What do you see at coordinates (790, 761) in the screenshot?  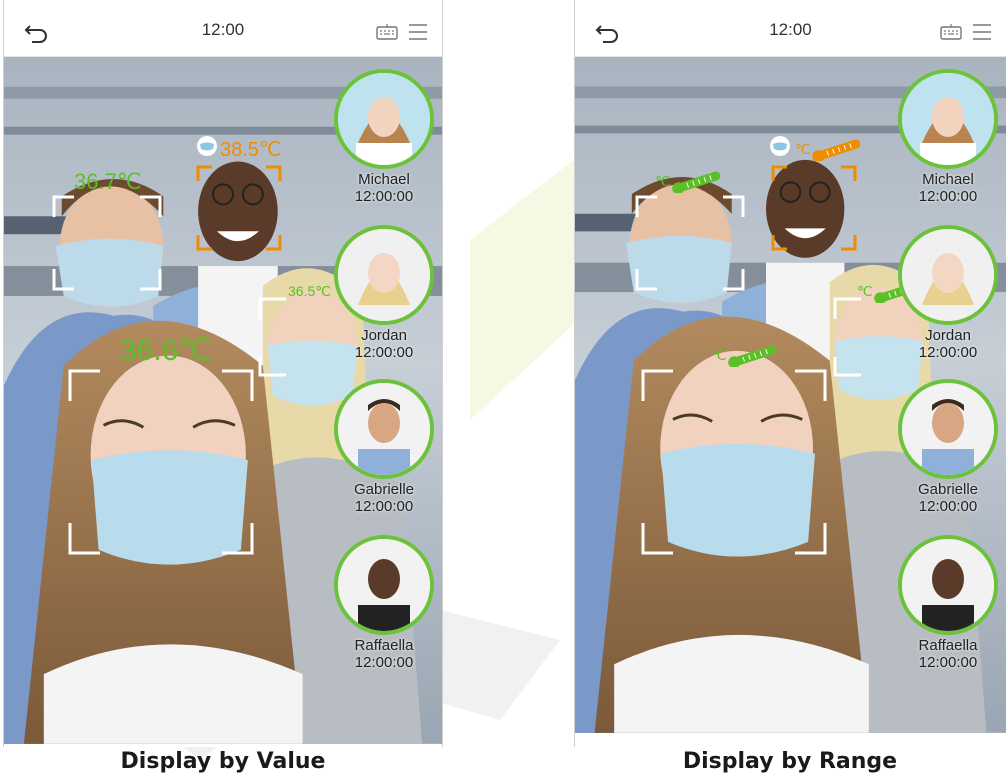 I see `caption-display-by-range: Display by Range` at bounding box center [790, 761].